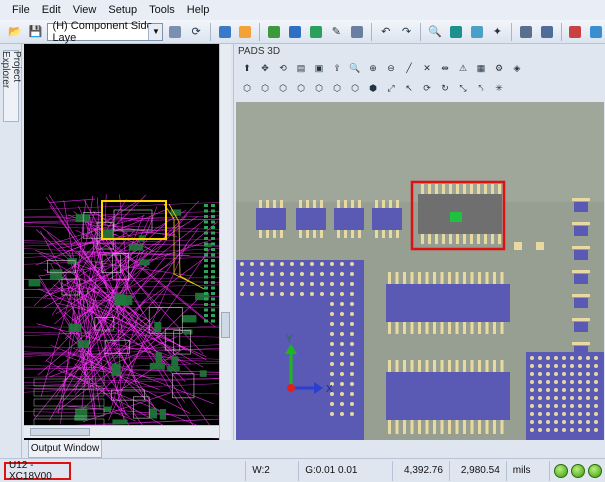  What do you see at coordinates (576, 32) in the screenshot?
I see `verify-icon` at bounding box center [576, 32].